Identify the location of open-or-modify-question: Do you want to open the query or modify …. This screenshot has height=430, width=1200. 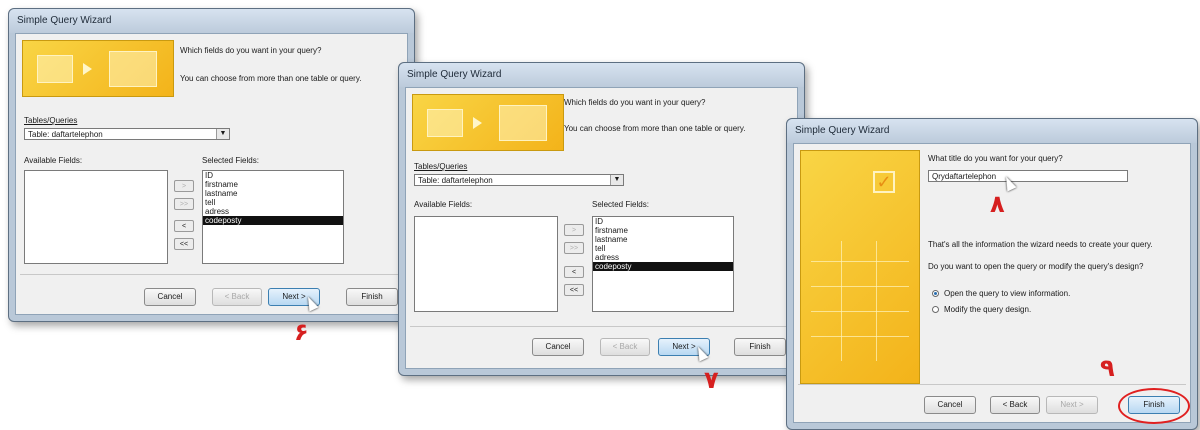
(1036, 266).